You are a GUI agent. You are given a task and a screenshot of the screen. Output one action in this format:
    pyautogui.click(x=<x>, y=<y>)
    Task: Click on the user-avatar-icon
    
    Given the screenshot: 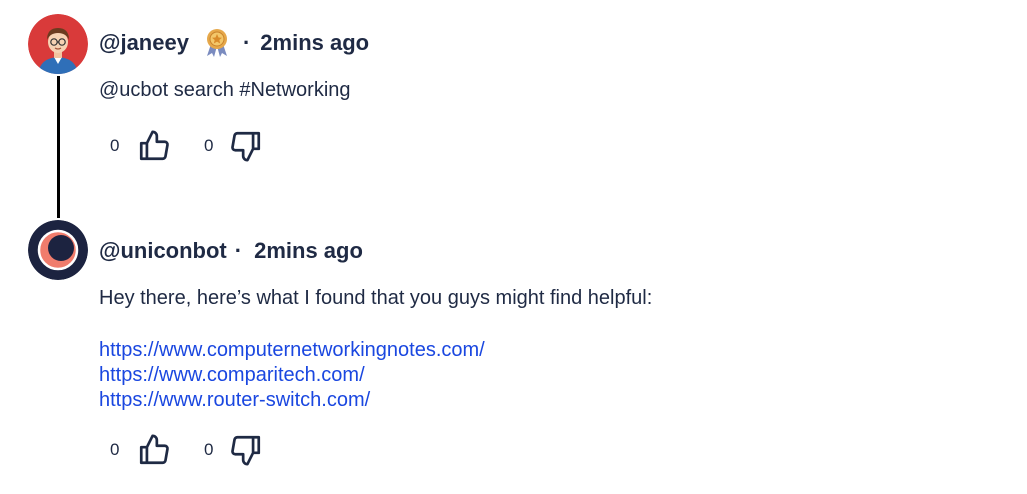 What is the action you would take?
    pyautogui.click(x=58, y=44)
    